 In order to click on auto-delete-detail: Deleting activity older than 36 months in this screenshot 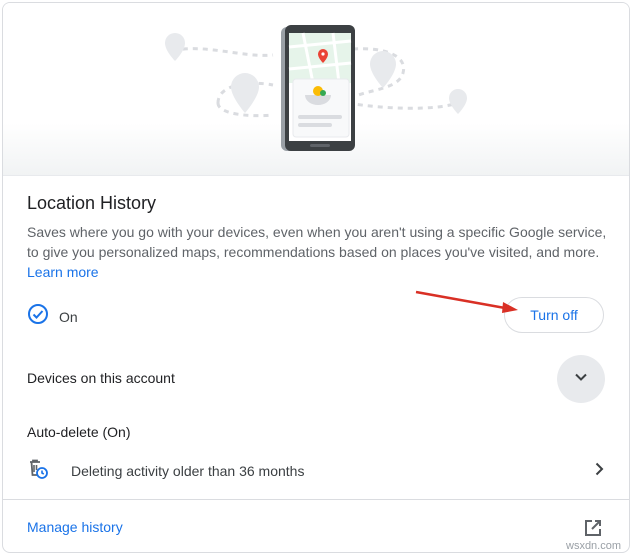, I will do `click(188, 471)`.